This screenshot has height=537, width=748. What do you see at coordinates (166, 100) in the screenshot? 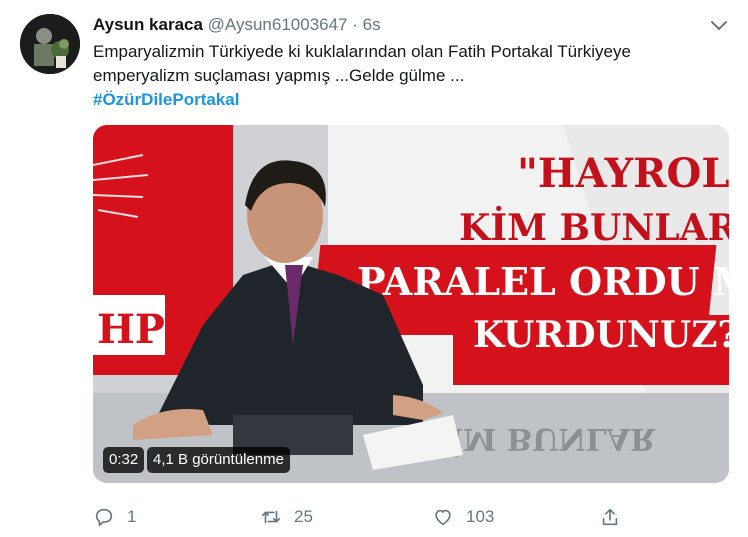
I see `hashtag-link: #ÖzürDilePortakal` at bounding box center [166, 100].